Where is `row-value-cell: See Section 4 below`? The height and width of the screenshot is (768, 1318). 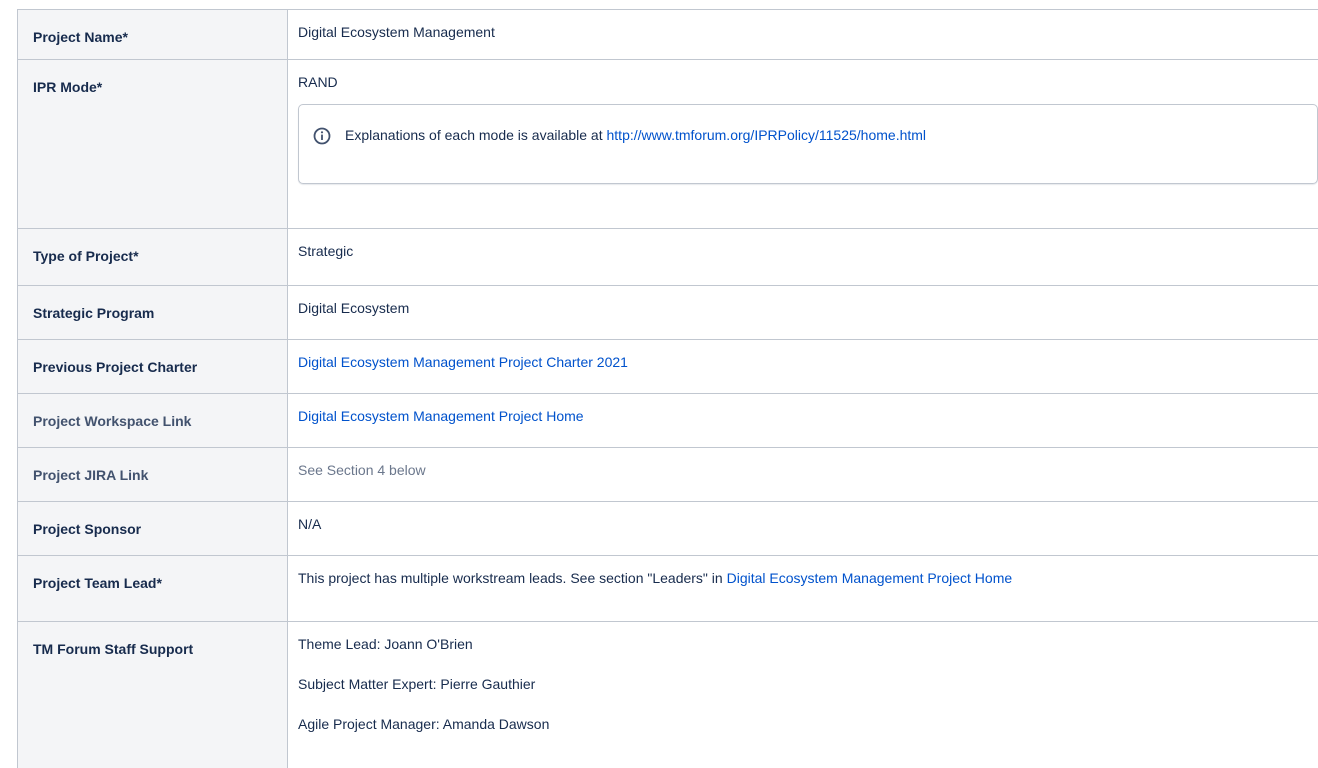
row-value-cell: See Section 4 below is located at coordinates (803, 475).